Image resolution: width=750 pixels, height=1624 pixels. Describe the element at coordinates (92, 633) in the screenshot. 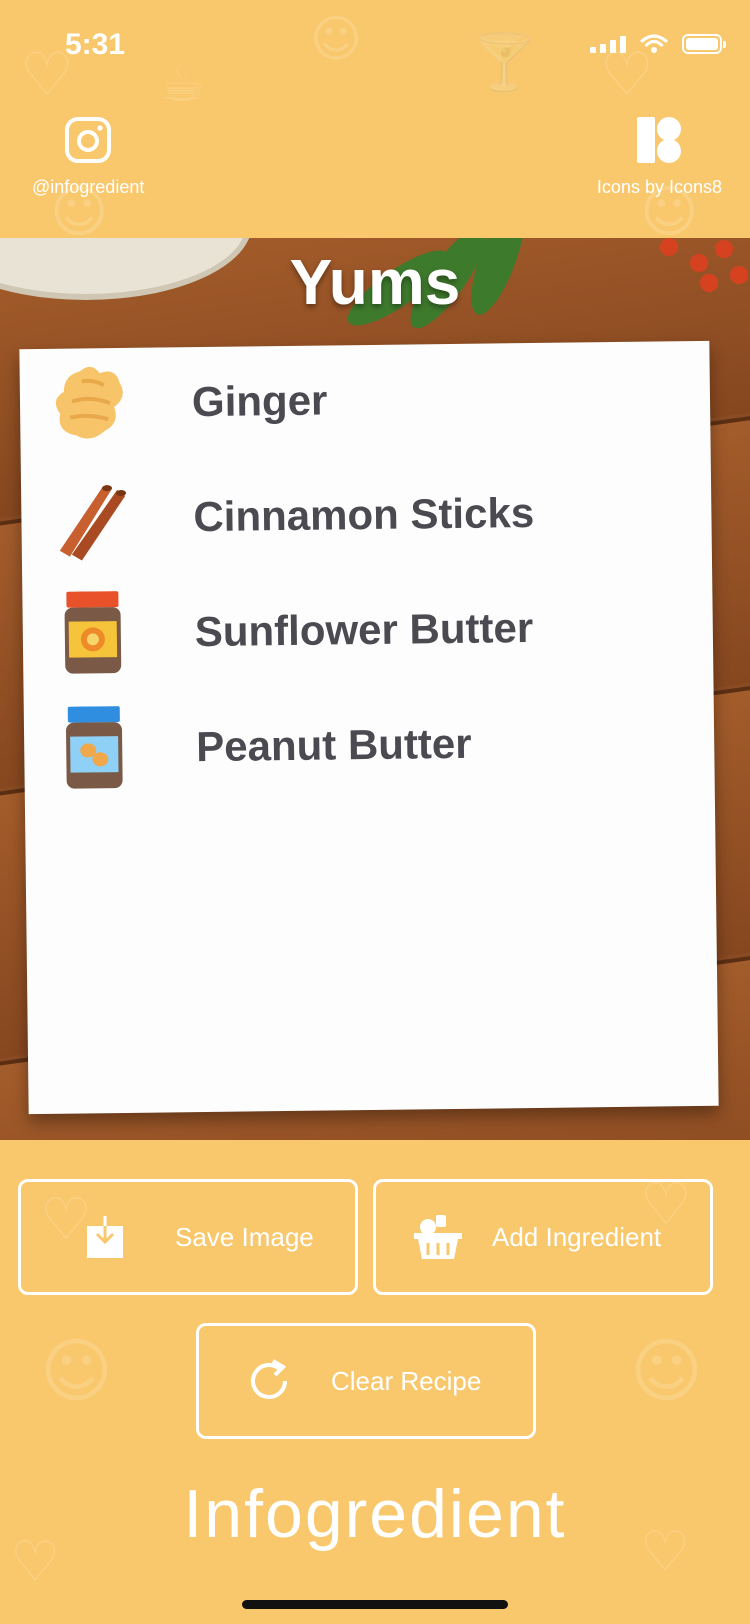

I see `sunflower-butter-jar-icon` at that location.